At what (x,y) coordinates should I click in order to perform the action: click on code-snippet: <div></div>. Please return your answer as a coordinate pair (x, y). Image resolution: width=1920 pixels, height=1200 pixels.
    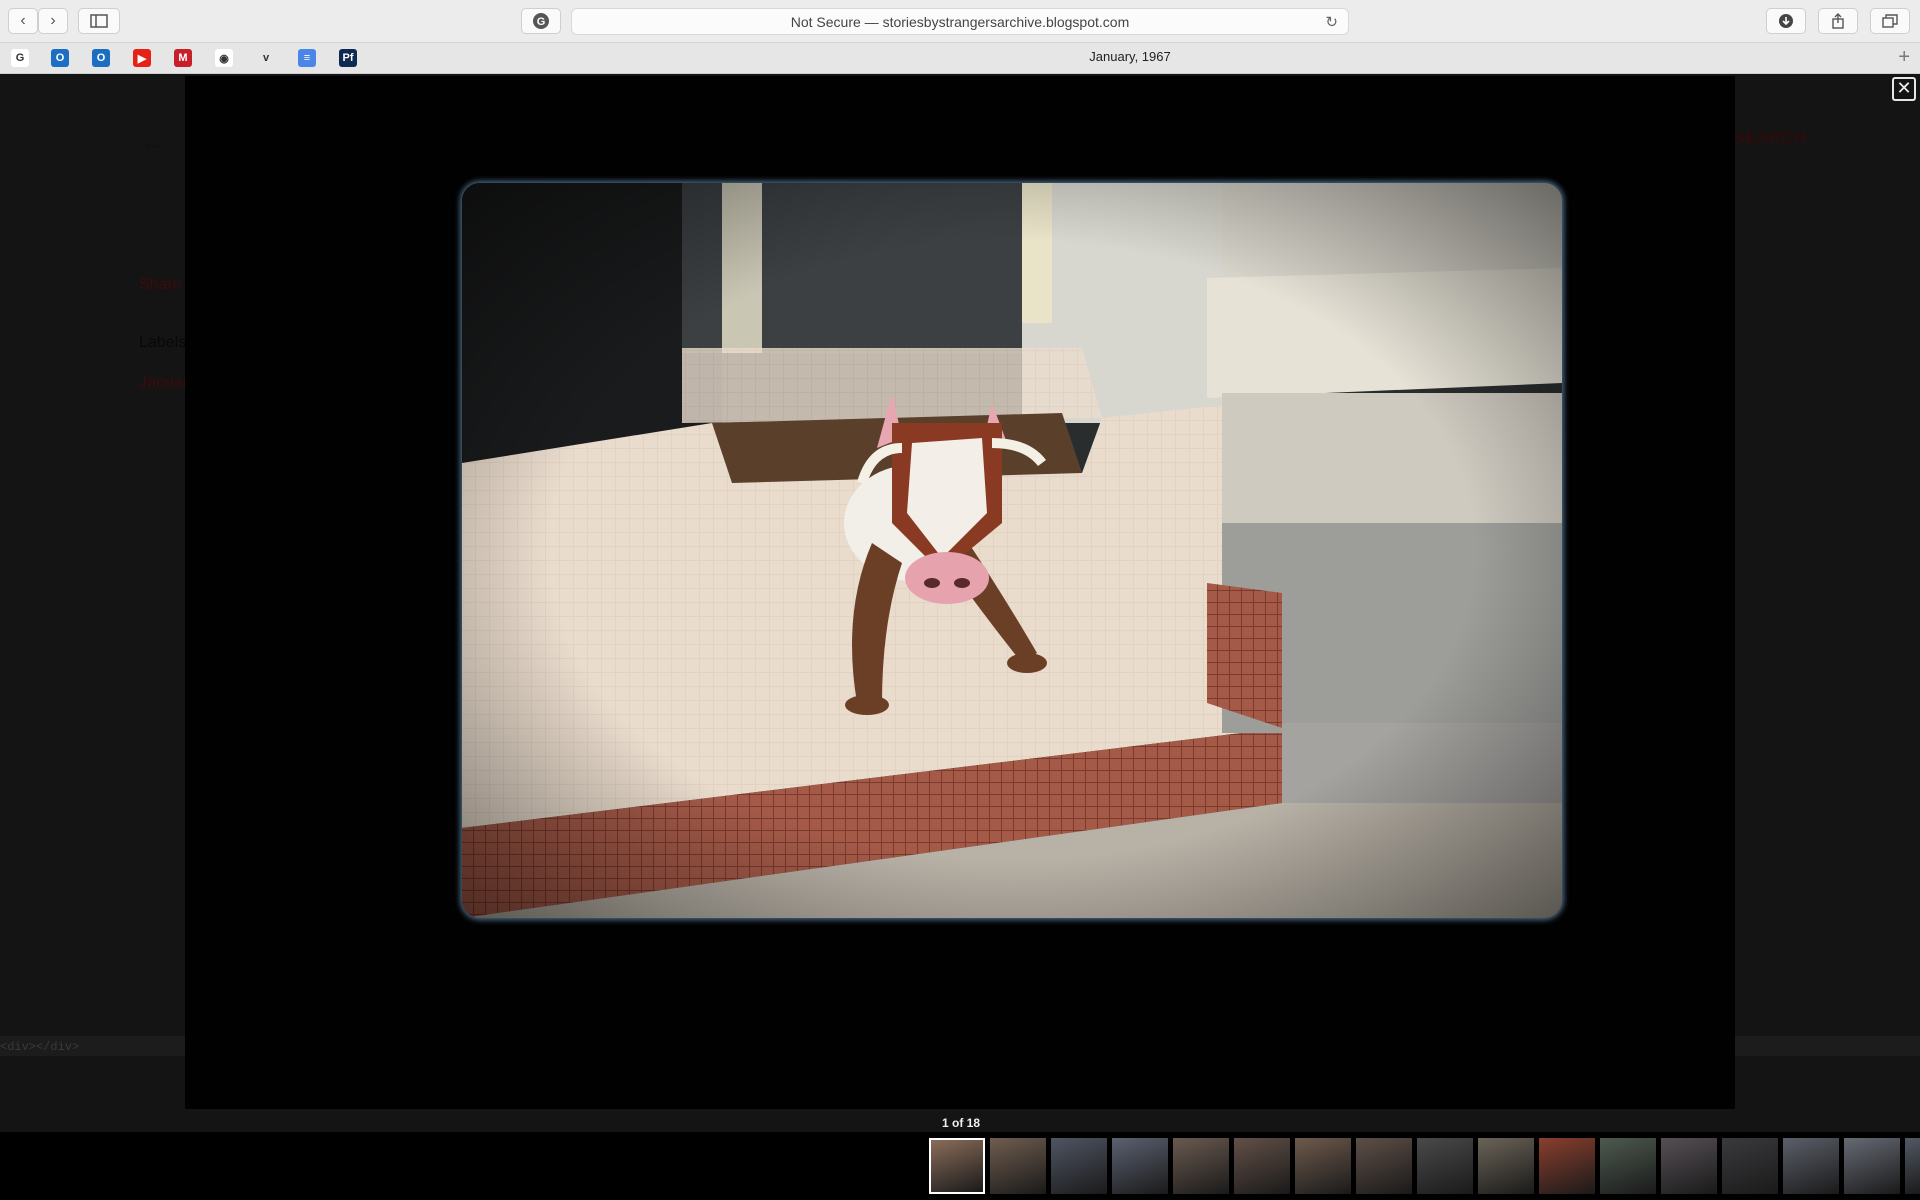
    Looking at the image, I should click on (40, 1047).